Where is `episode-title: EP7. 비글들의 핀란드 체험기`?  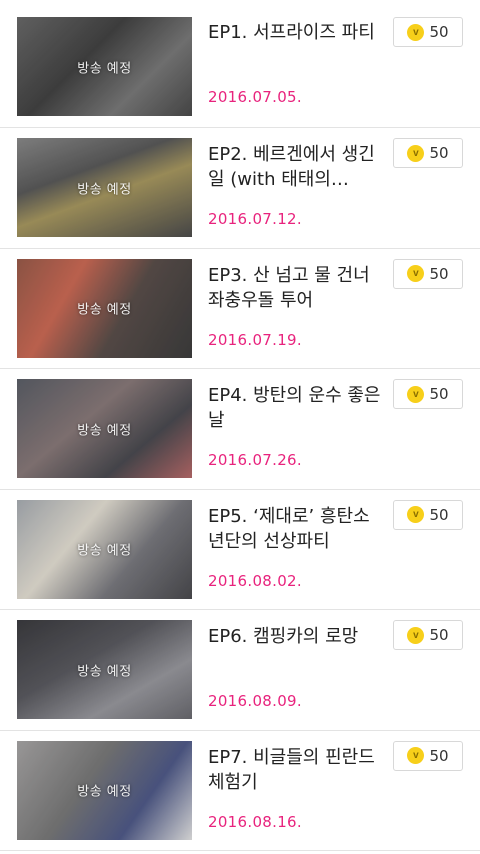 episode-title: EP7. 비글들의 핀란드 체험기 is located at coordinates (297, 770).